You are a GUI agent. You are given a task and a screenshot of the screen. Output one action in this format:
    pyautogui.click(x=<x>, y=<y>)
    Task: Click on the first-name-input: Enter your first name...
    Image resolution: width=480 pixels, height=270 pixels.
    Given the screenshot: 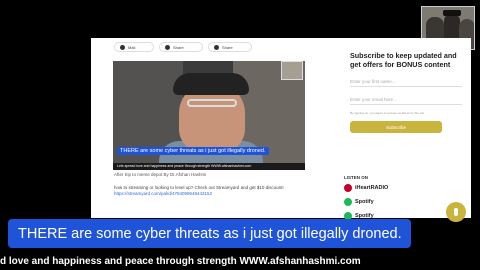 What is the action you would take?
    pyautogui.click(x=406, y=81)
    